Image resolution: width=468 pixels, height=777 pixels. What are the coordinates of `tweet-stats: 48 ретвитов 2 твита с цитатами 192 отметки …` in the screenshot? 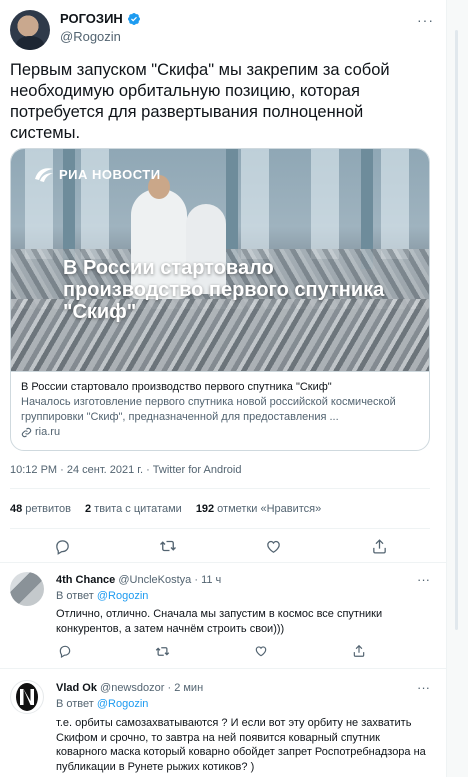 It's located at (165, 509).